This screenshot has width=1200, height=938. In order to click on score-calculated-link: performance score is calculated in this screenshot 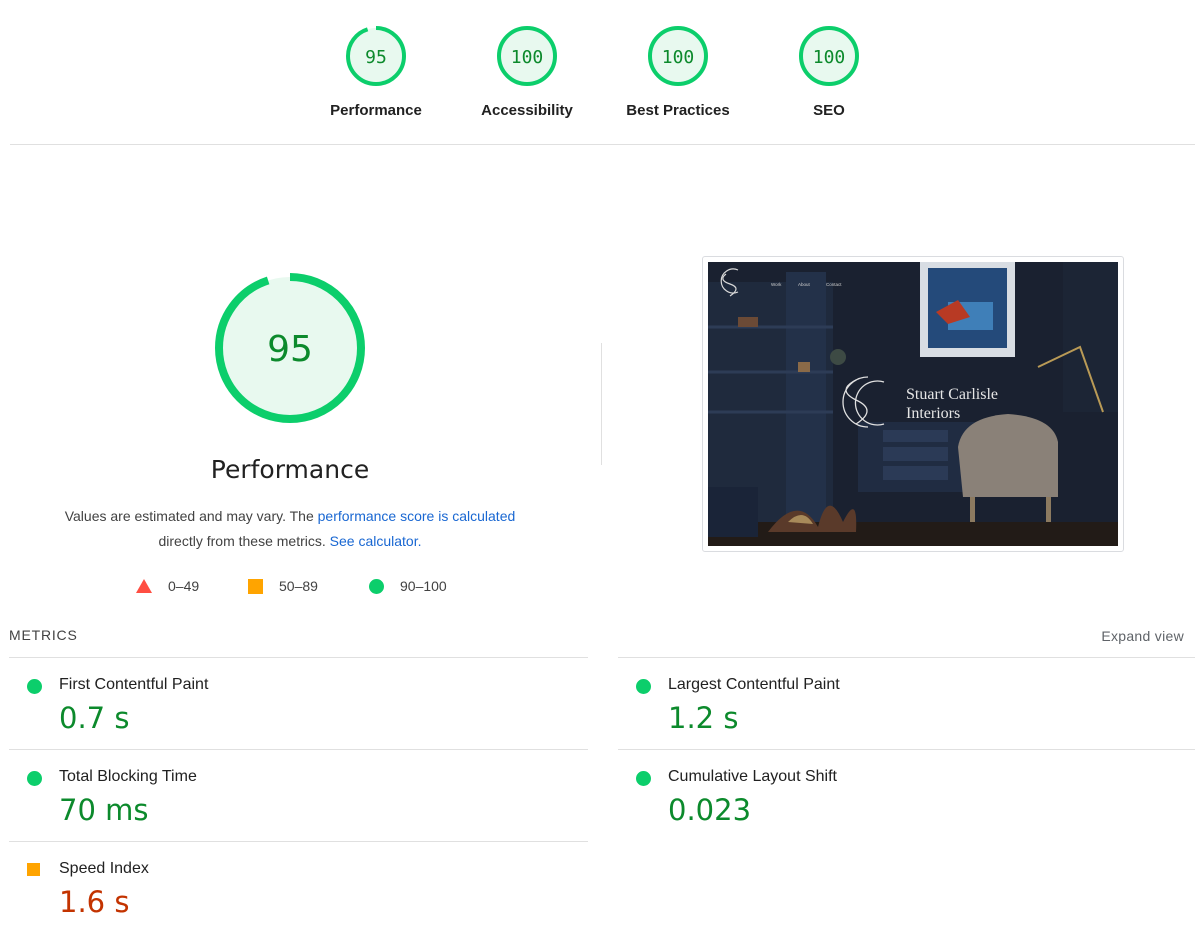, I will do `click(417, 516)`.